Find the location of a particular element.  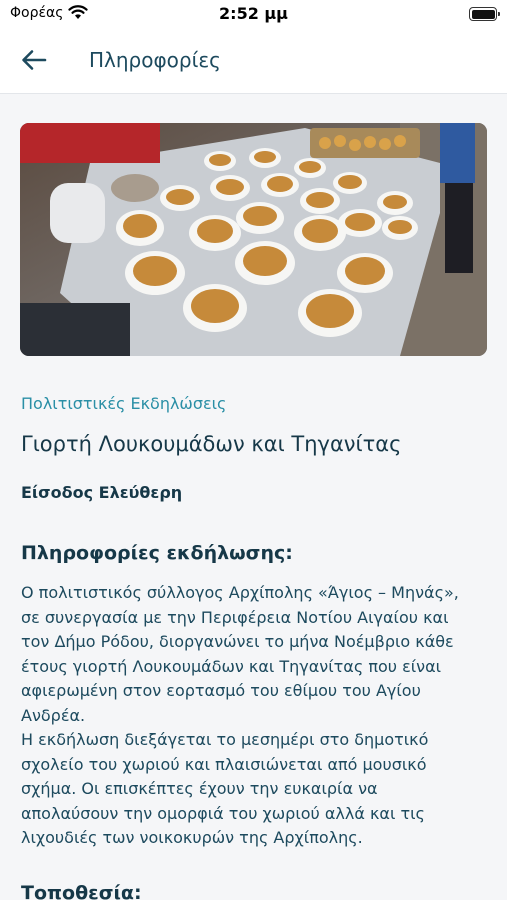

arrow-left-icon is located at coordinates (34, 60).